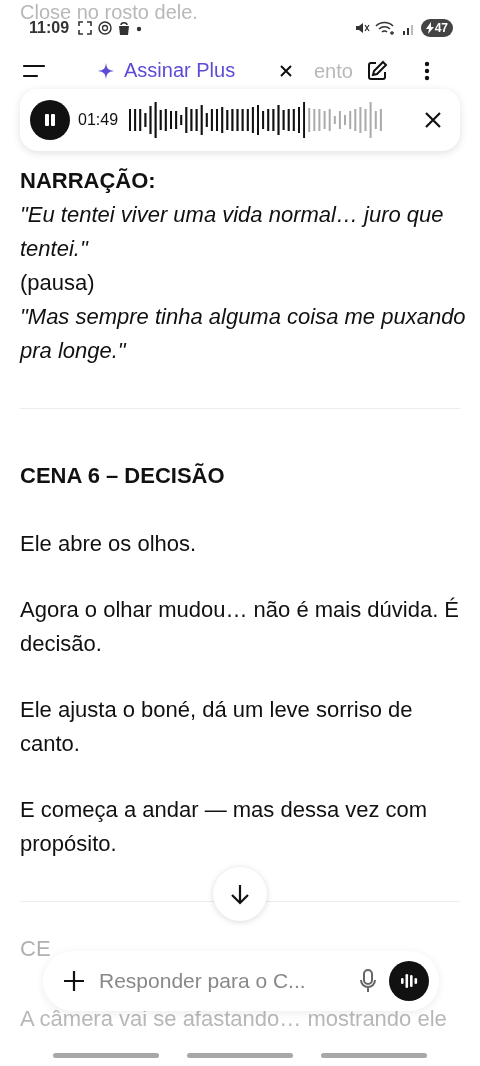 The image size is (480, 1066). Describe the element at coordinates (105, 28) in the screenshot. I see `app-icon` at that location.